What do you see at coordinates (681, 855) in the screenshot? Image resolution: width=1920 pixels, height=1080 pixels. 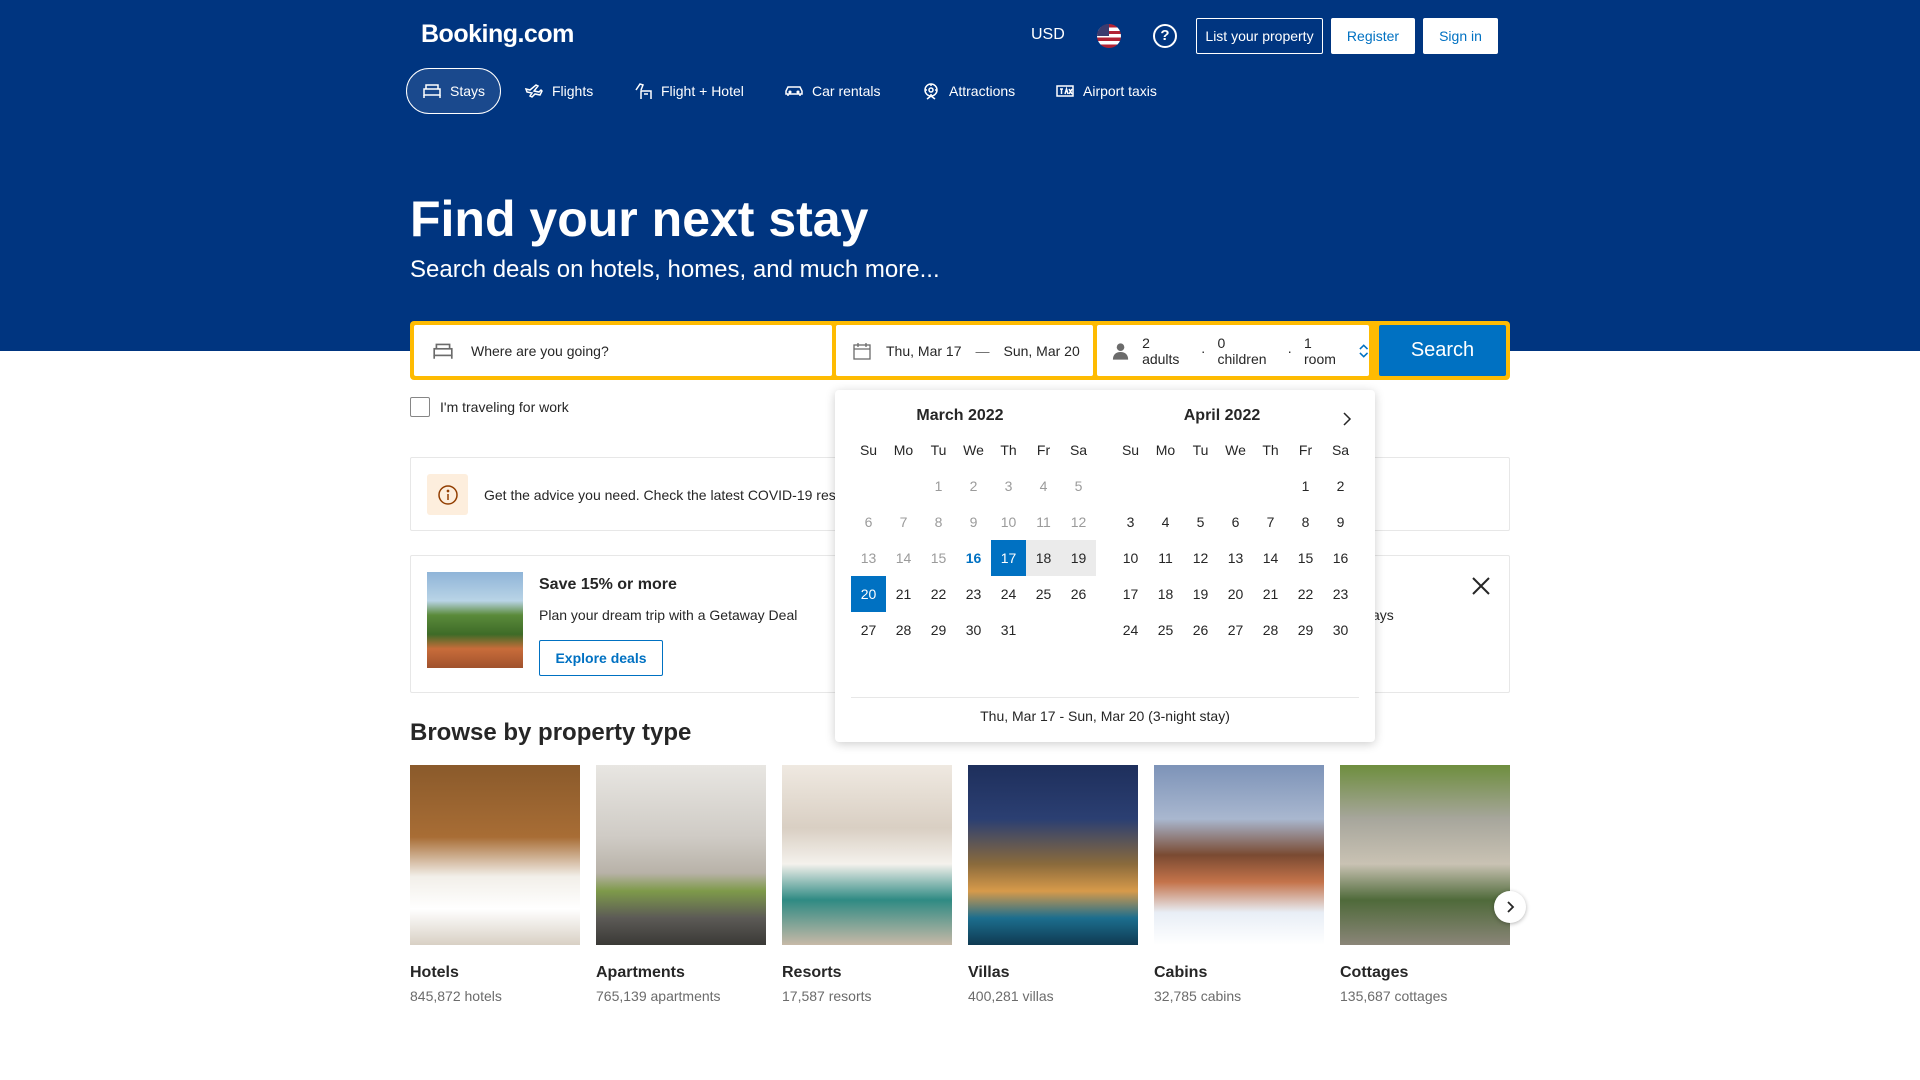 I see `apartments-image` at bounding box center [681, 855].